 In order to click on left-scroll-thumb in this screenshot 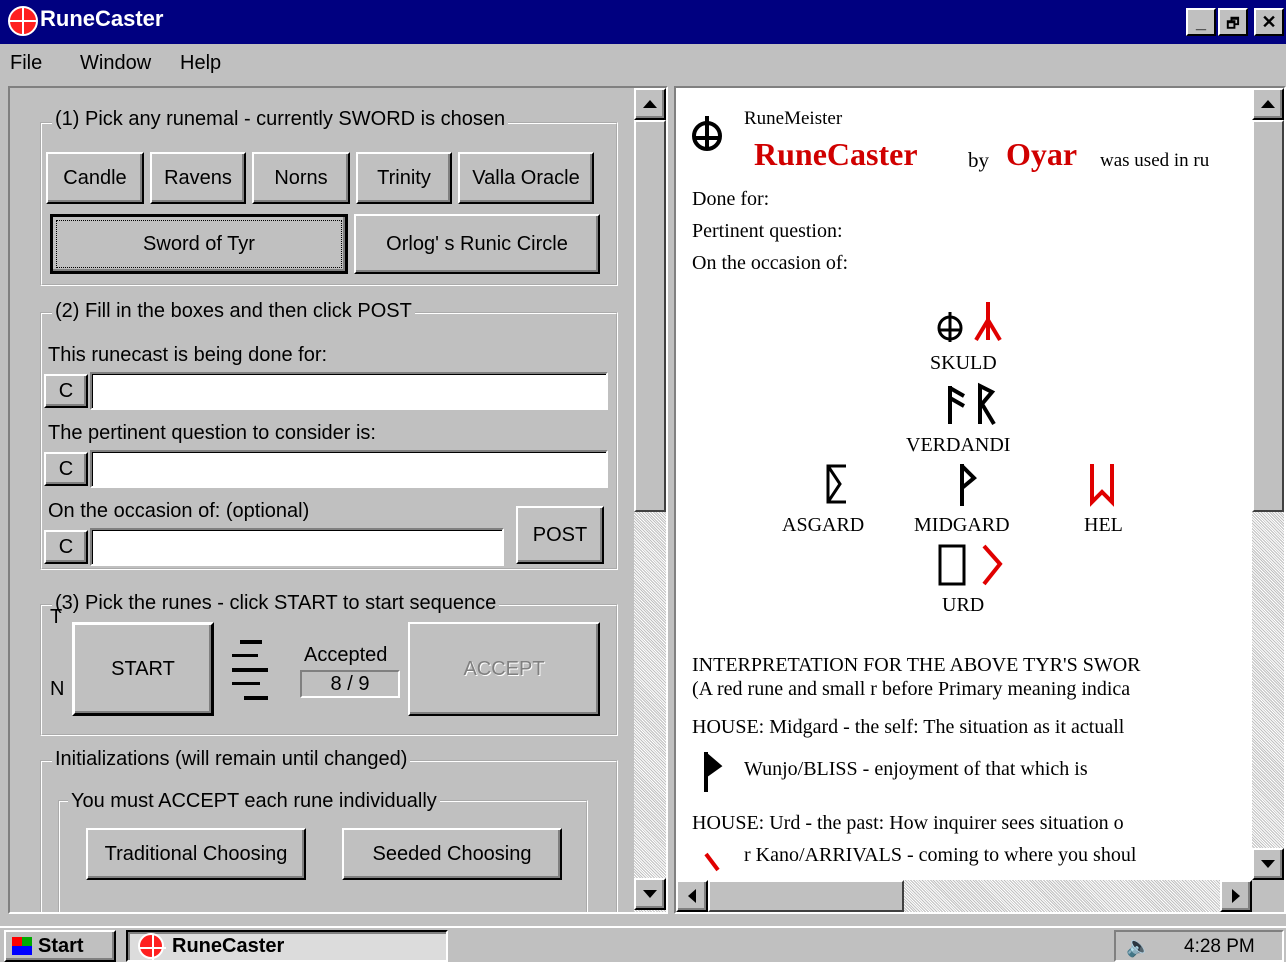, I will do `click(650, 316)`.